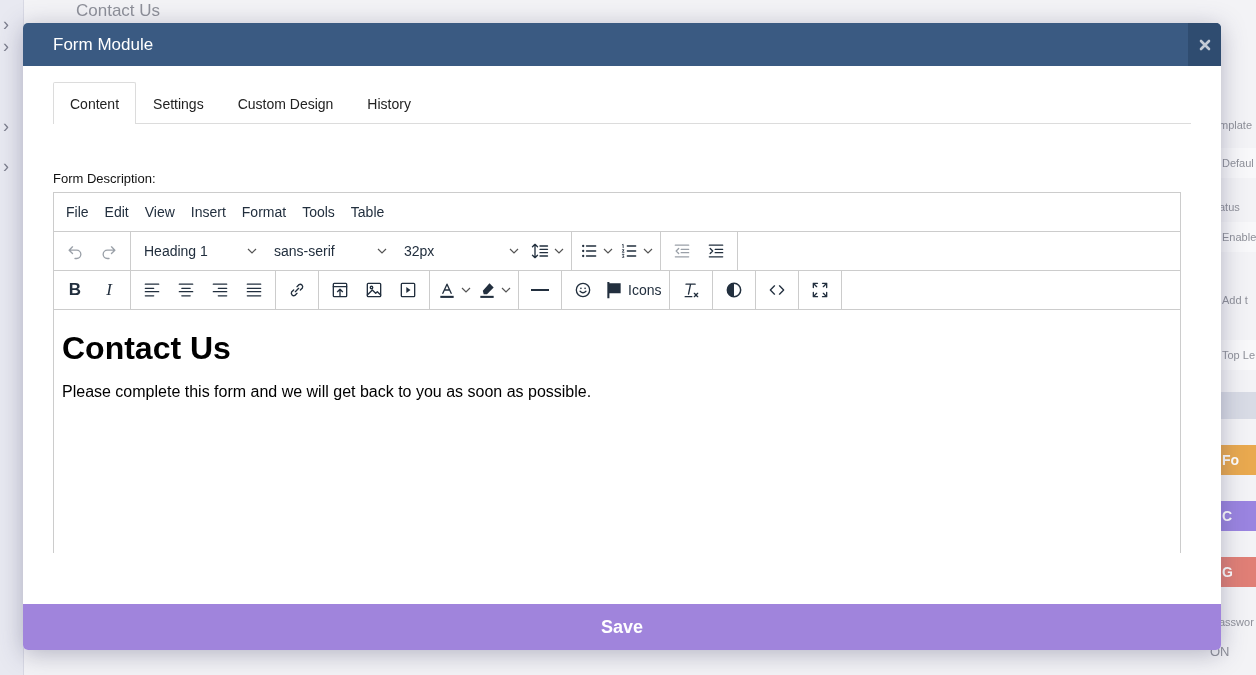  Describe the element at coordinates (461, 251) in the screenshot. I see `dropdown-select: 32px` at that location.